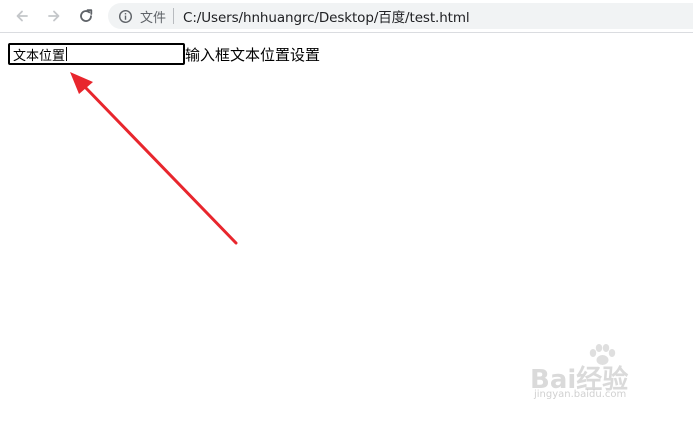  I want to click on watermark-site: jingyan.baidu.com, so click(580, 394).